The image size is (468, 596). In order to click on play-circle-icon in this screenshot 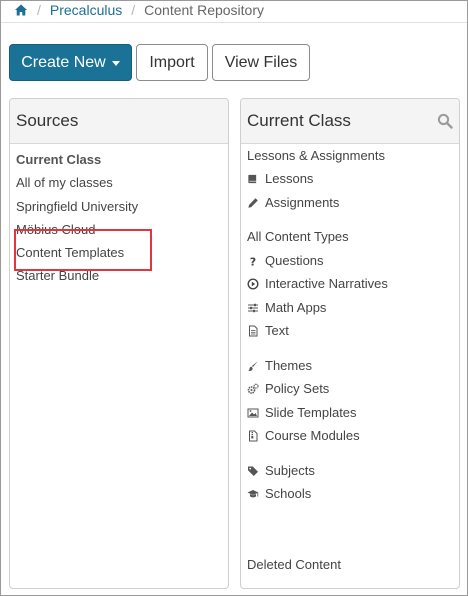, I will do `click(253, 284)`.